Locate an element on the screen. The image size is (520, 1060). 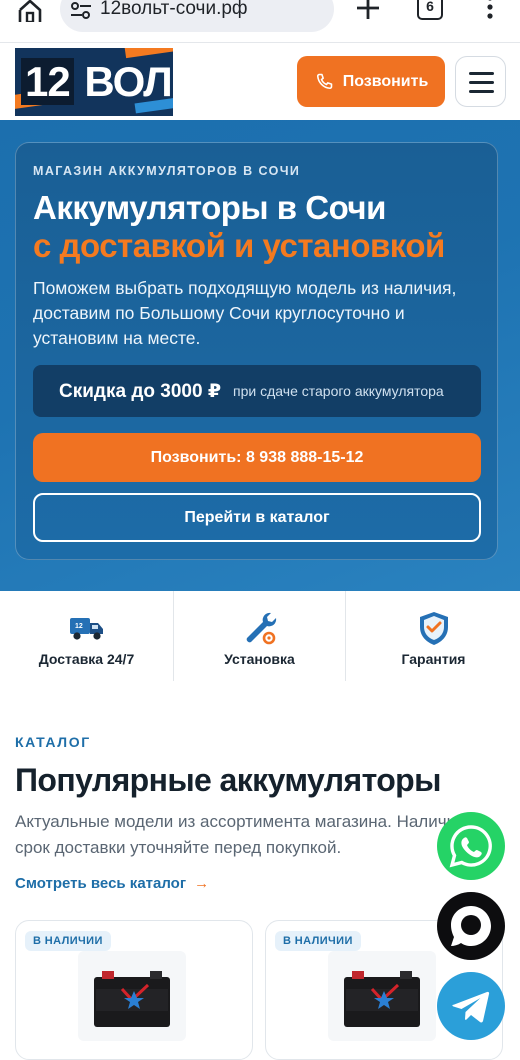
header-call-label: Позвонить is located at coordinates (385, 81).